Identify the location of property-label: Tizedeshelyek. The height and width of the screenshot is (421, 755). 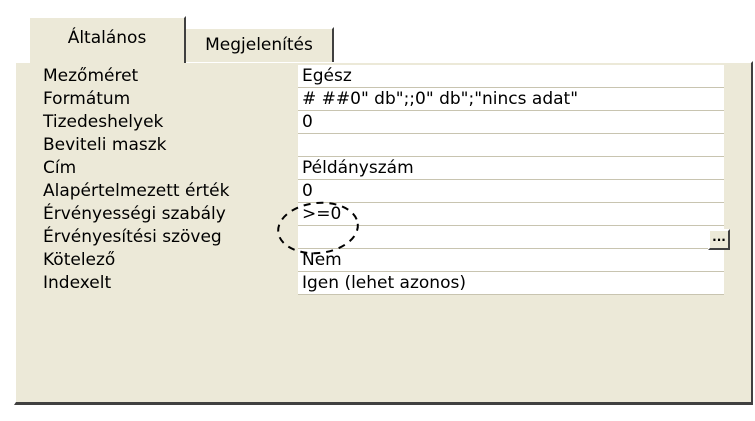
(103, 122).